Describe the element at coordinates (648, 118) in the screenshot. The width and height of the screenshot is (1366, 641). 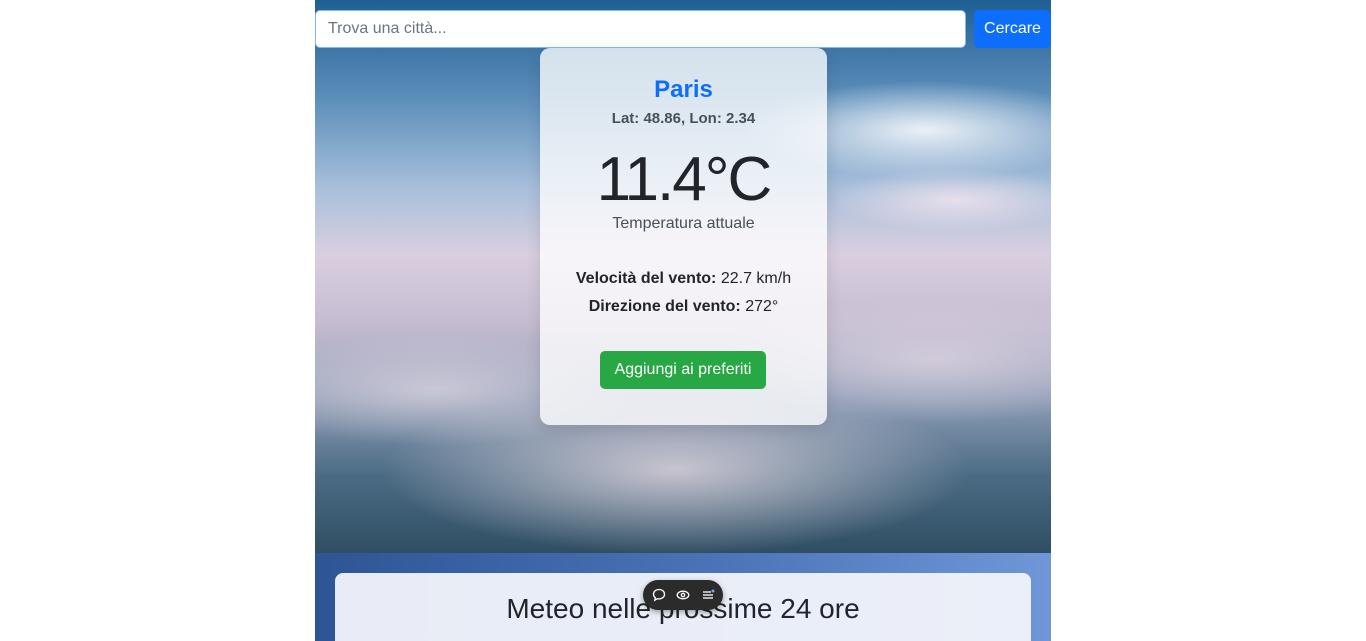
I see `latitude: Lat: 48.86,` at that location.